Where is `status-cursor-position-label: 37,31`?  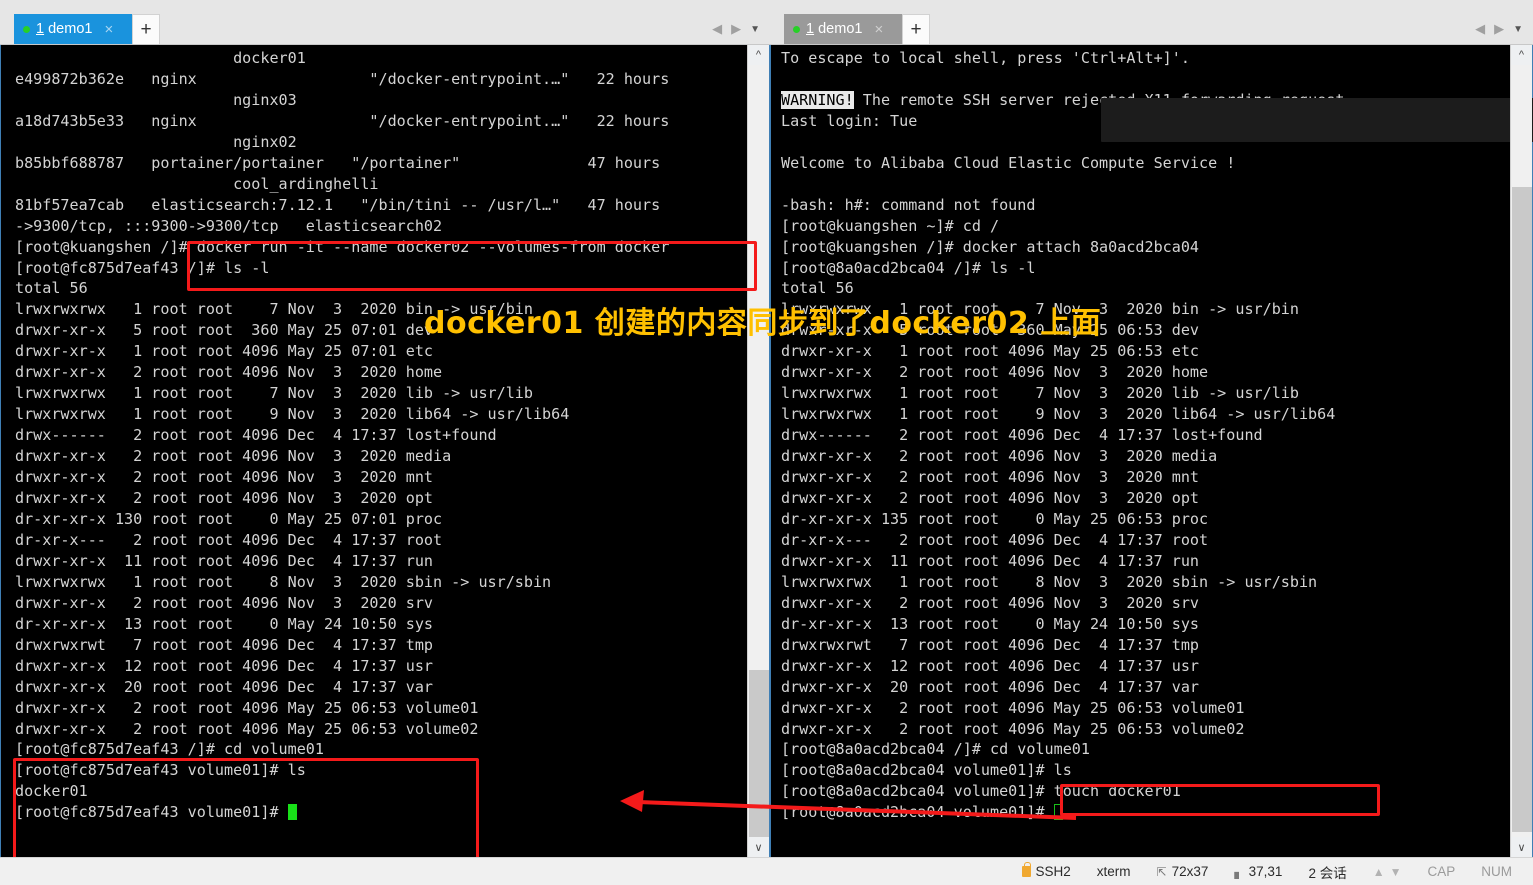
status-cursor-position-label: 37,31 is located at coordinates (1265, 871).